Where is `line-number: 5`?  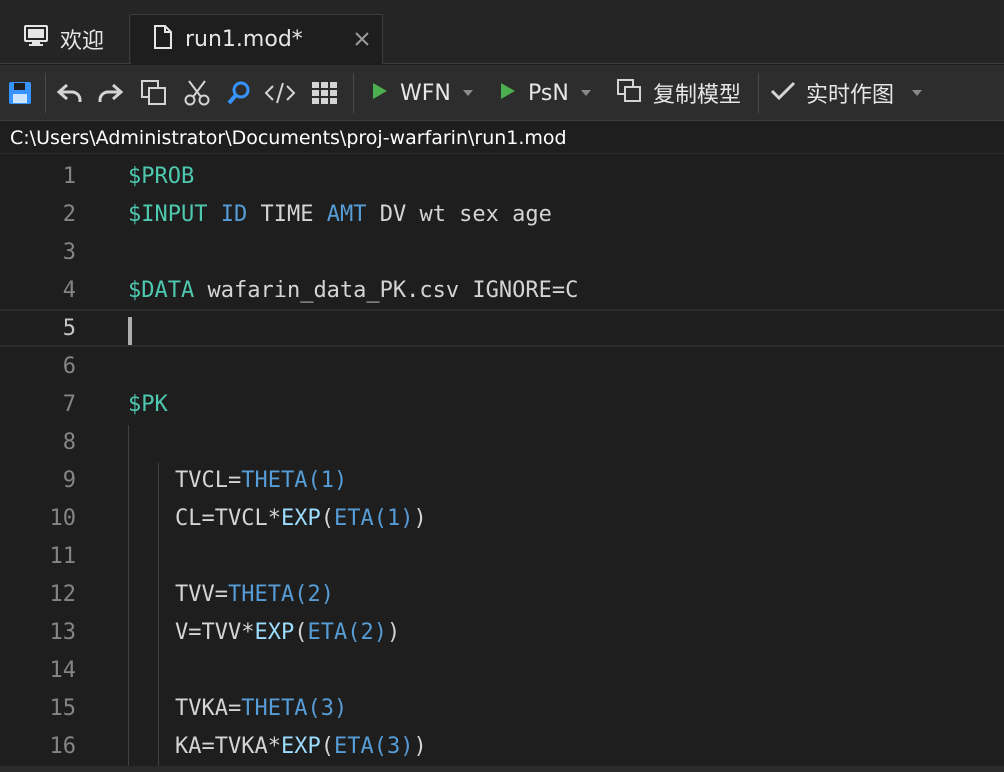 line-number: 5 is located at coordinates (69, 328).